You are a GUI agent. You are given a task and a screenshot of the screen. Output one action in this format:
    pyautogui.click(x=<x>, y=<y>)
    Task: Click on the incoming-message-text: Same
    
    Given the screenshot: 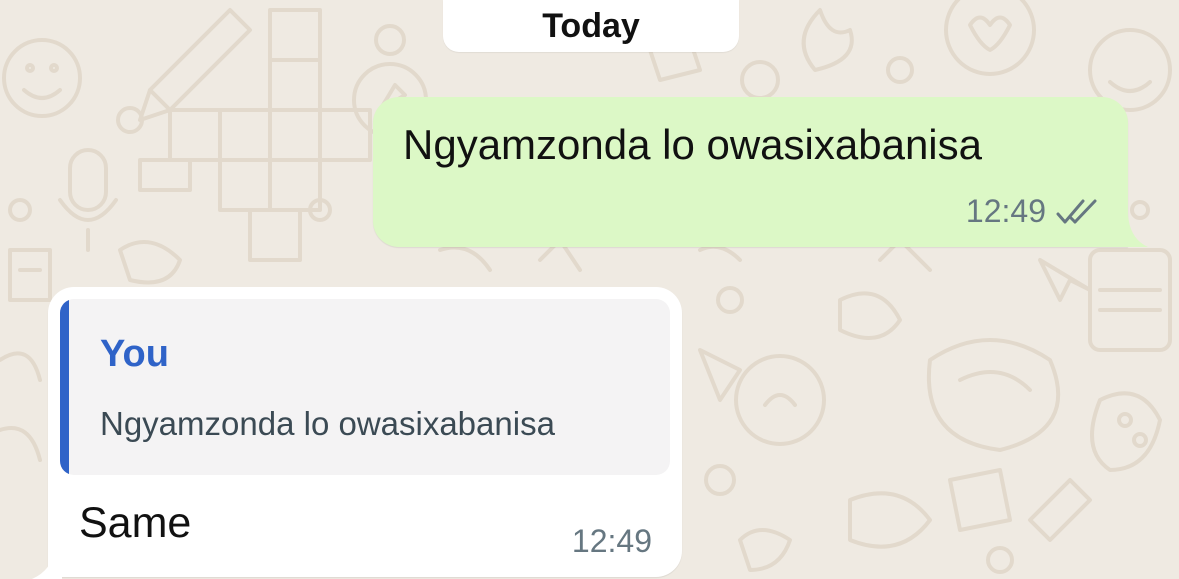 What is the action you would take?
    pyautogui.click(x=135, y=523)
    